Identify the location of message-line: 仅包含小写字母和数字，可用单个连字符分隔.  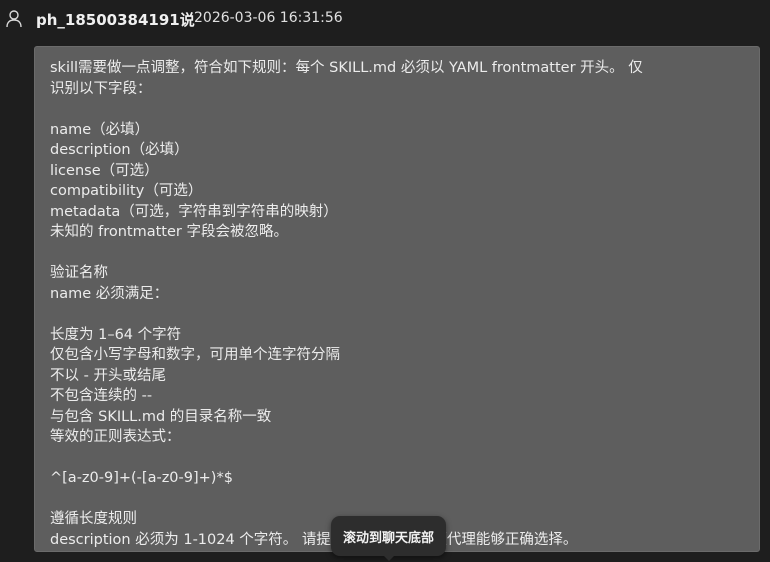
(195, 355).